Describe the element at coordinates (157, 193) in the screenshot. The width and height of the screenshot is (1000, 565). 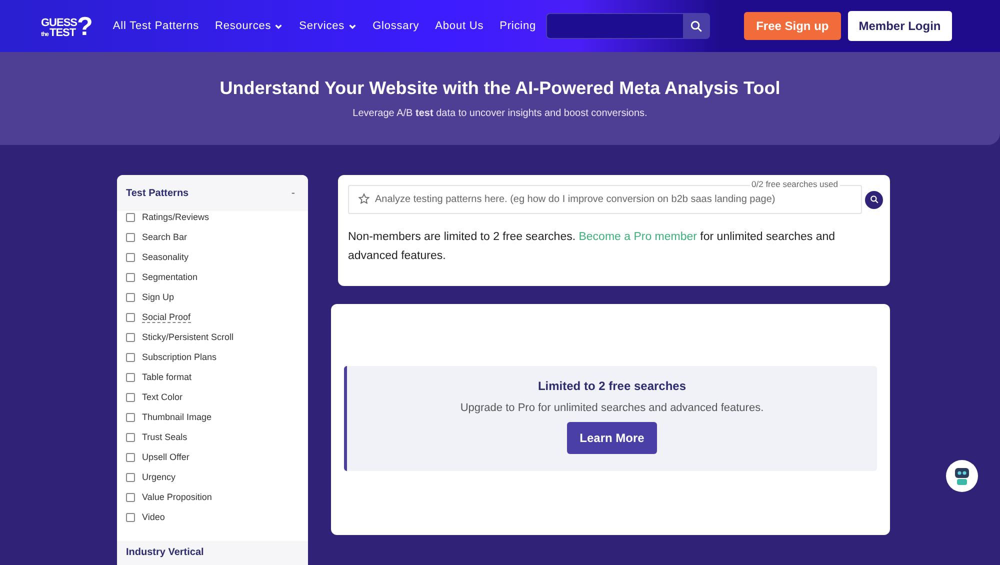
I see `section-title: Test Patterns` at that location.